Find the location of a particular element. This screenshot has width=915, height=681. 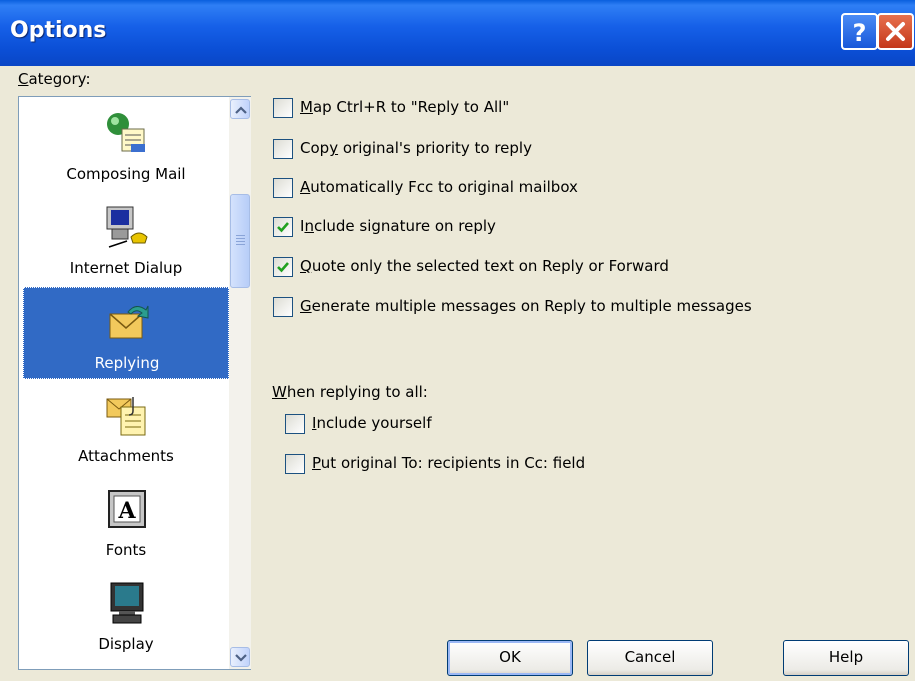

option-label: Include signature on reply is located at coordinates (398, 226).